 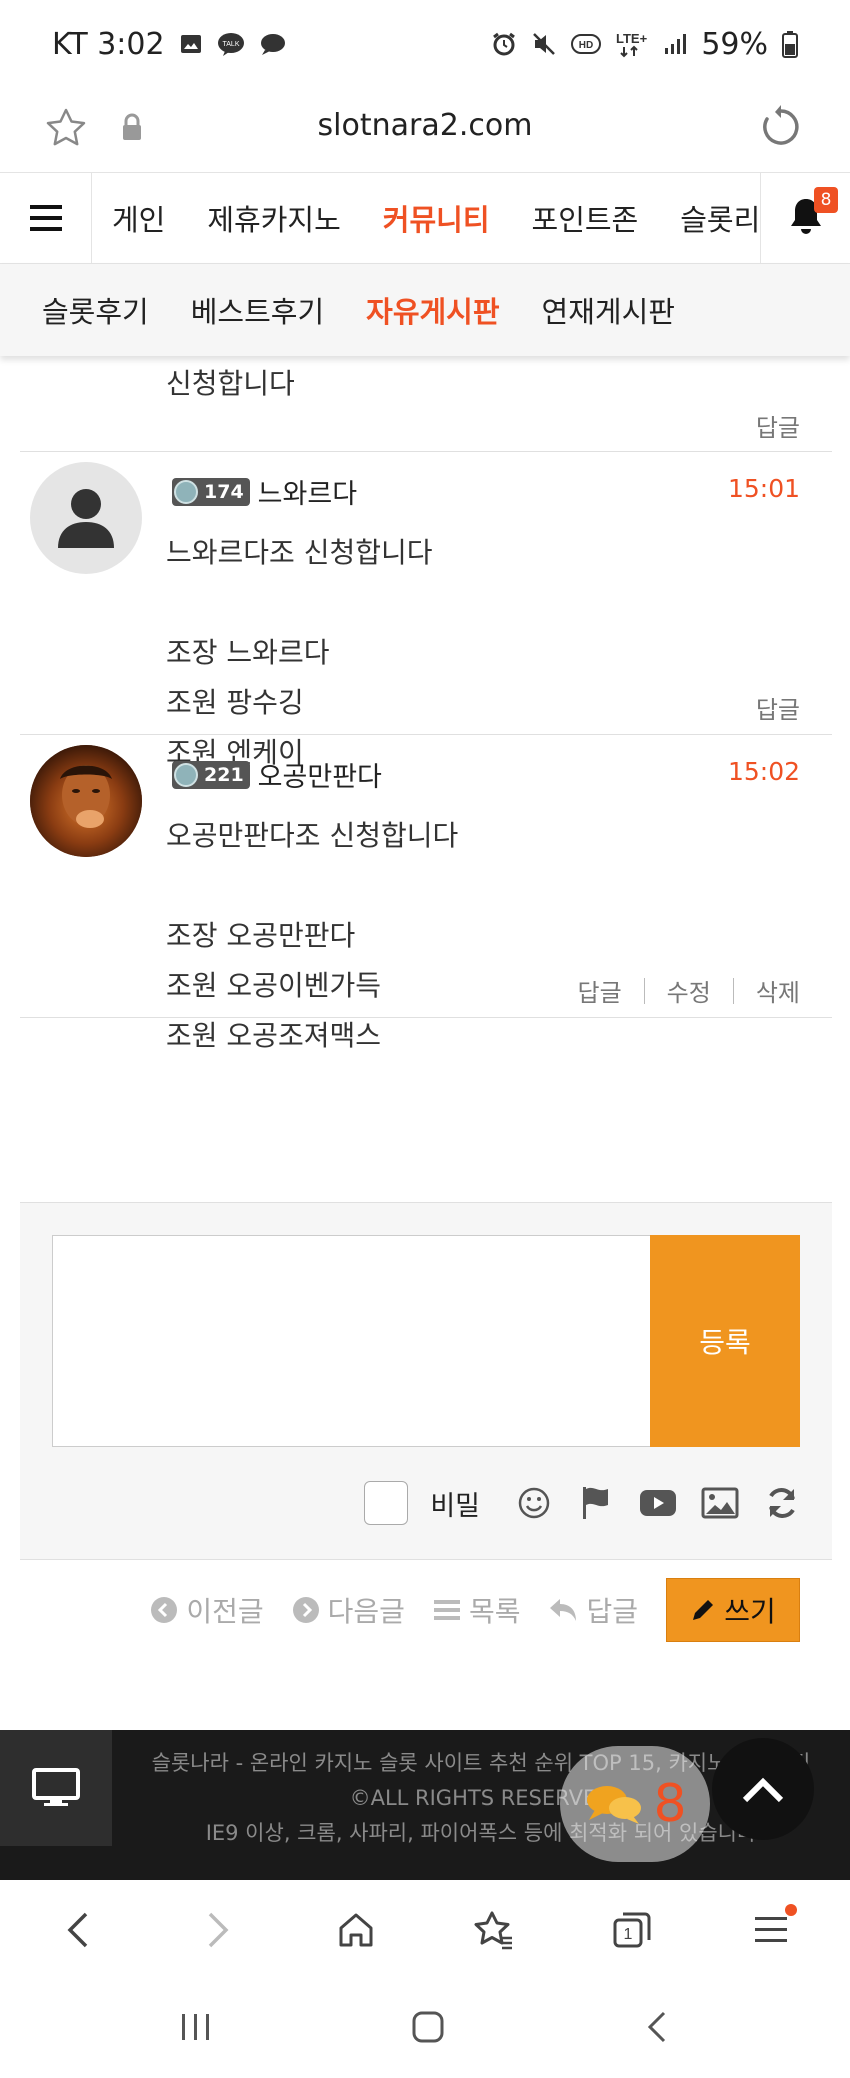 I want to click on scroll-top-button, so click(x=763, y=1789).